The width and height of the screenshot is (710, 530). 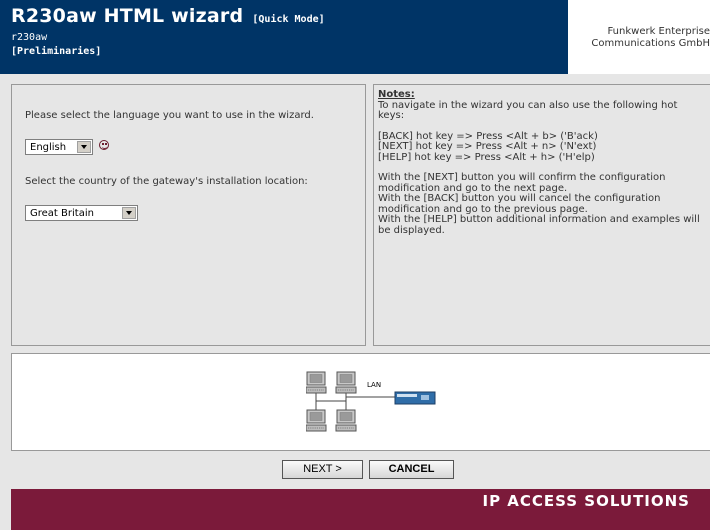 What do you see at coordinates (62, 213) in the screenshot?
I see `country-select-value: Great Britain` at bounding box center [62, 213].